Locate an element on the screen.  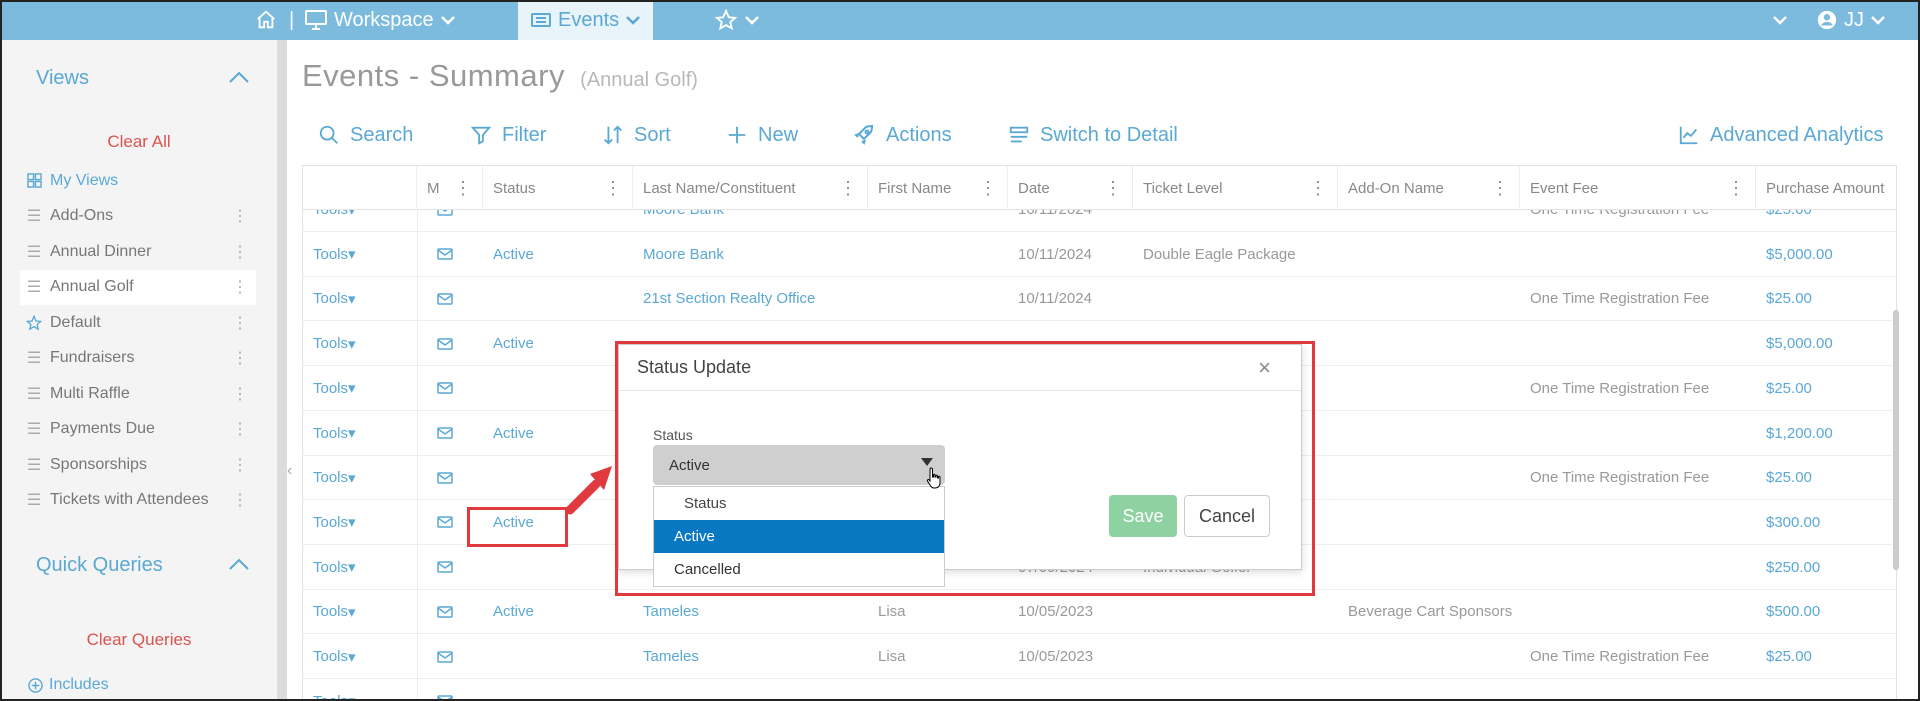
sidebar-item-default: Default ⋮ is located at coordinates (138, 323).